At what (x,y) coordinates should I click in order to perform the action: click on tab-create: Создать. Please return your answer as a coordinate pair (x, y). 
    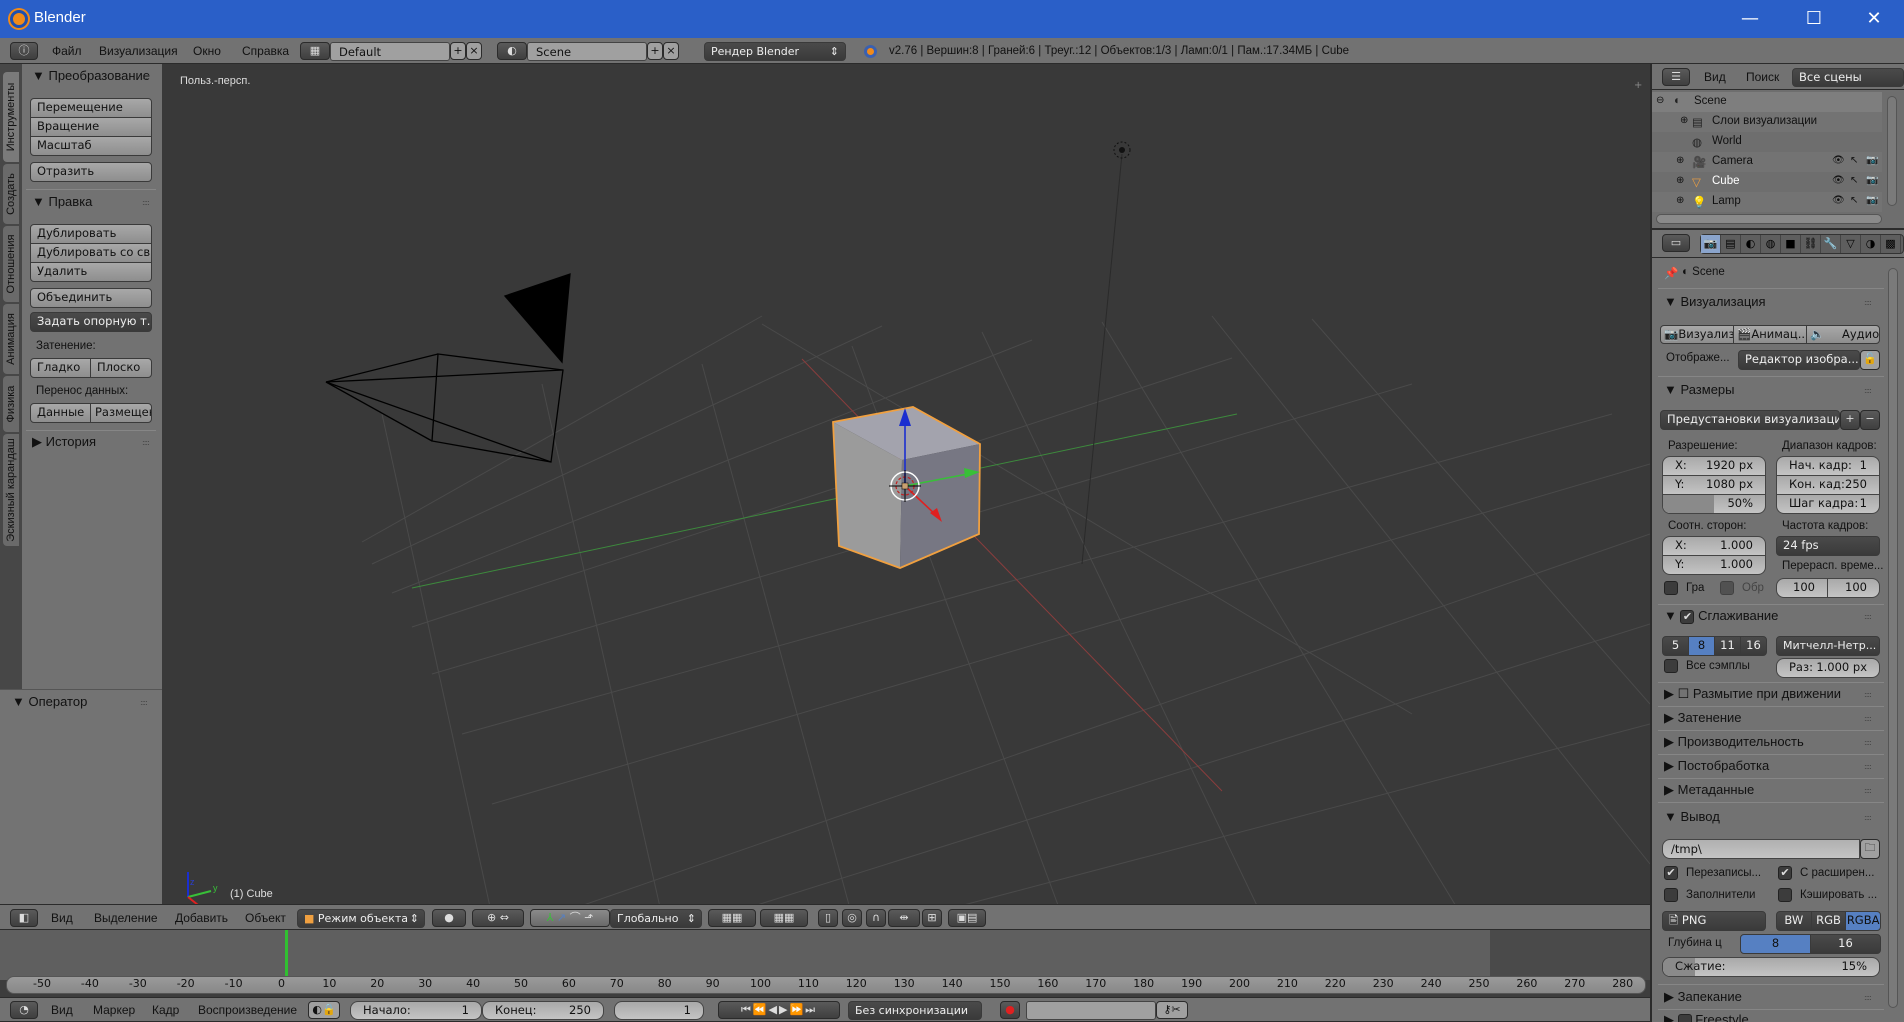
    Looking at the image, I should click on (11, 194).